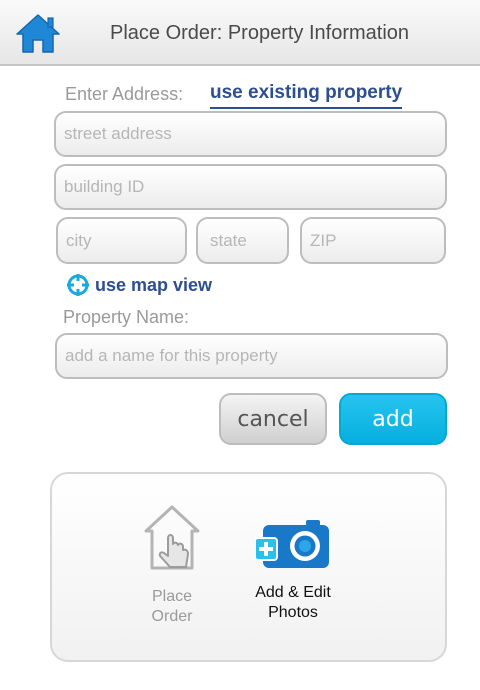 This screenshot has width=480, height=690. What do you see at coordinates (172, 616) in the screenshot?
I see `place-order-label-line2: Order` at bounding box center [172, 616].